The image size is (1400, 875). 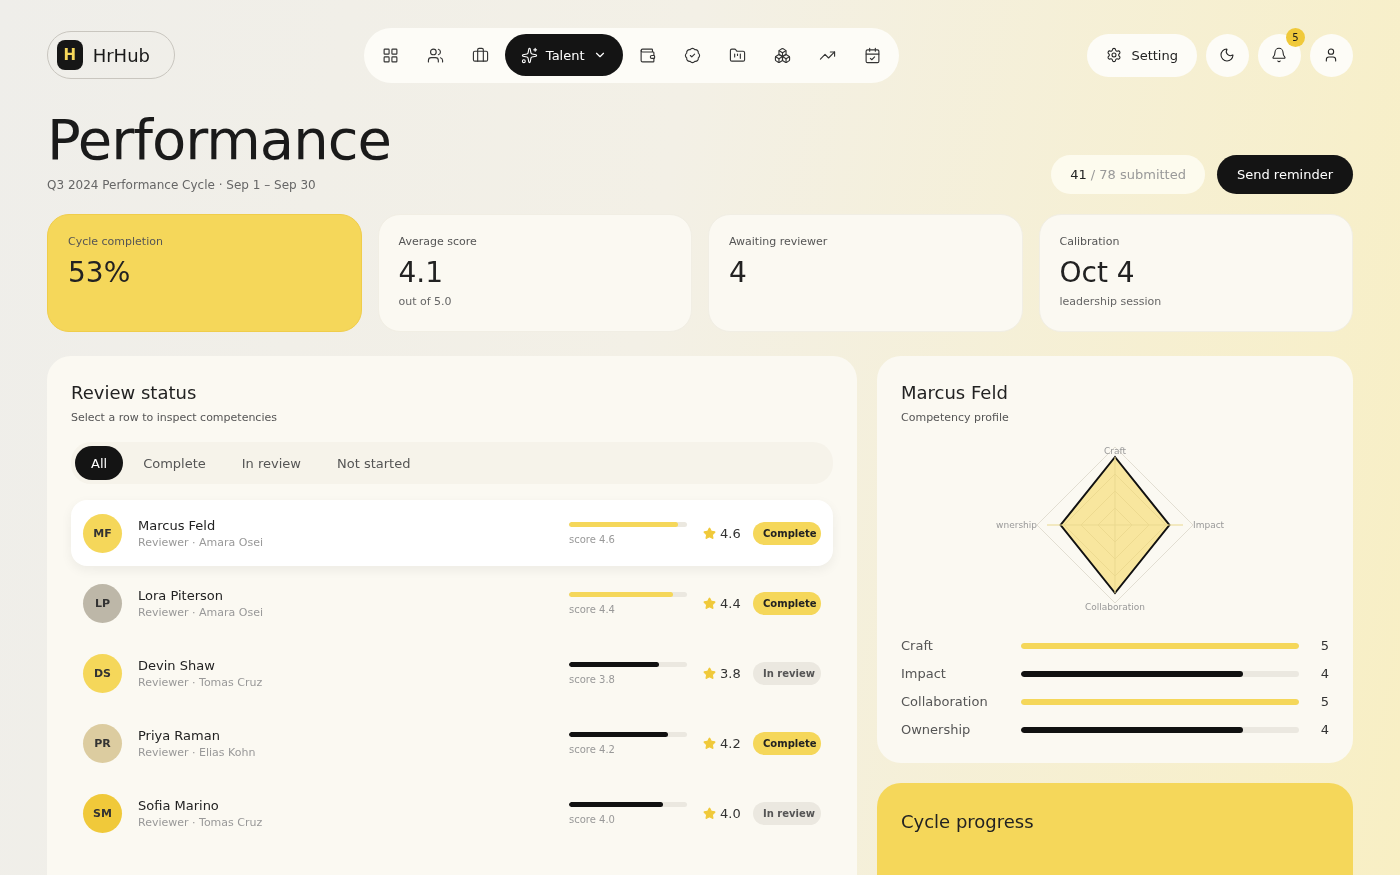 What do you see at coordinates (936, 729) in the screenshot?
I see `competency-name: Ownership` at bounding box center [936, 729].